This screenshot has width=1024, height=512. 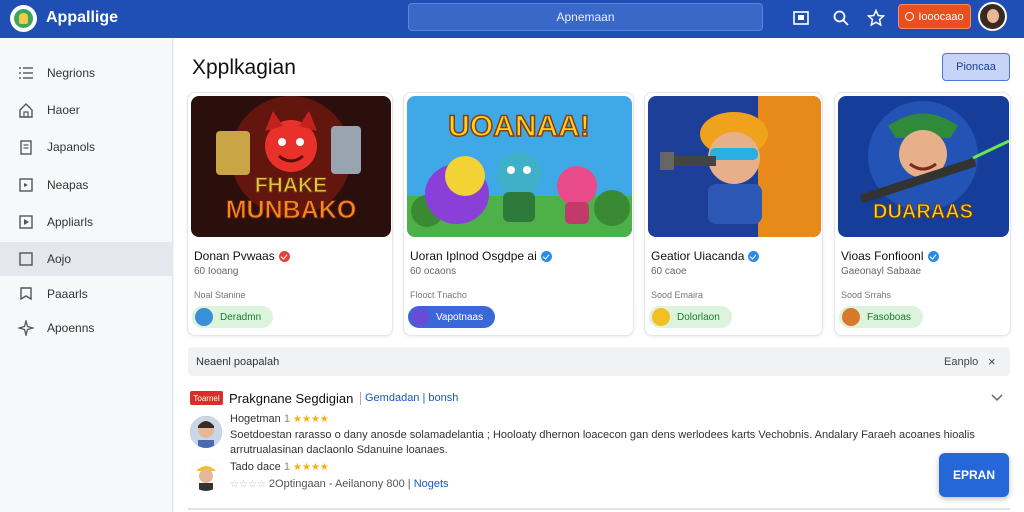 I want to click on art-title-1: DUARAAS, so click(x=923, y=212).